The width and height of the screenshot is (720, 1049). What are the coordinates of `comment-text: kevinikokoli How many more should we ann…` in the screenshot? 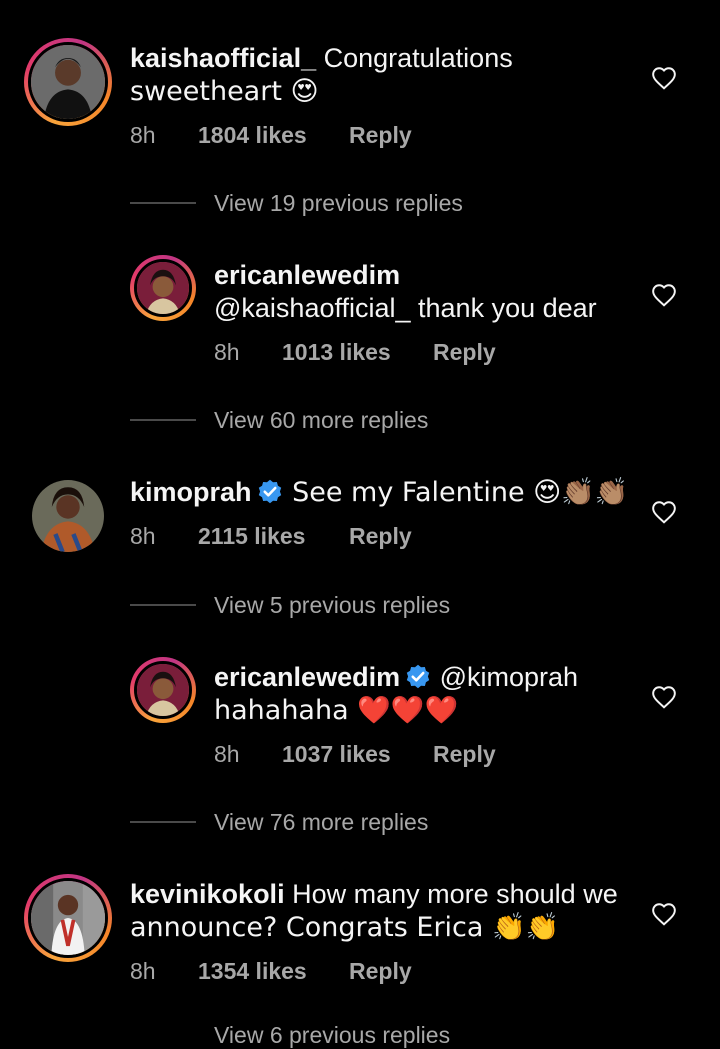 It's located at (374, 911).